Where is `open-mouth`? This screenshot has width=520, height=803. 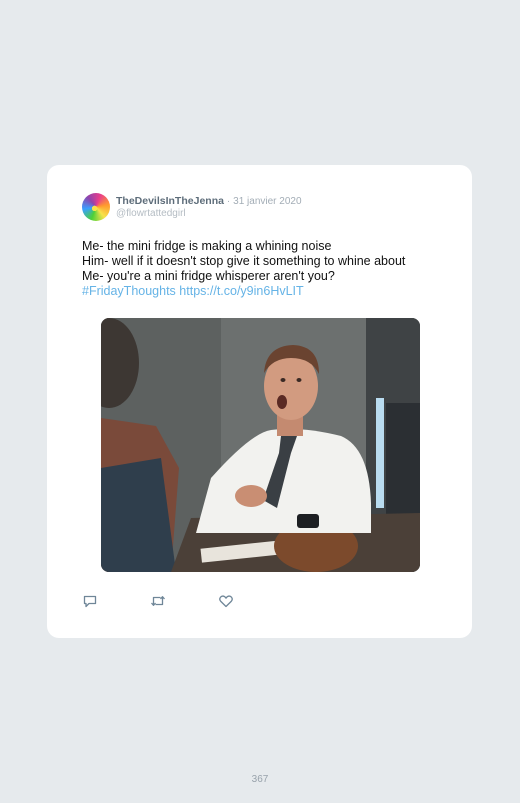
open-mouth is located at coordinates (282, 402).